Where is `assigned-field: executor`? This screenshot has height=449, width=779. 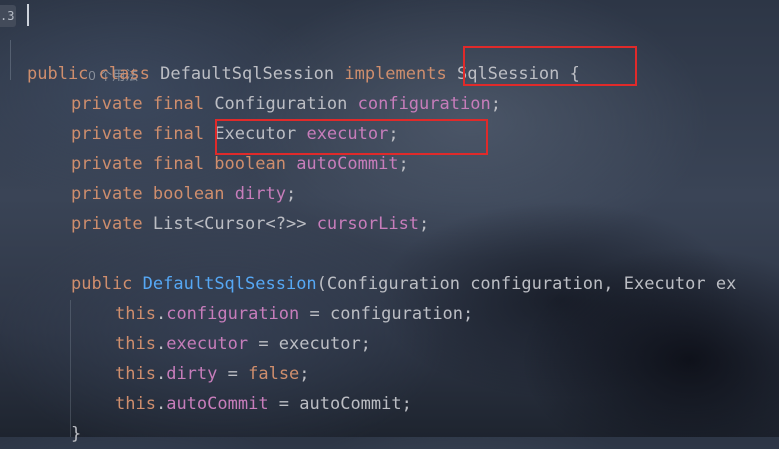
assigned-field: executor is located at coordinates (207, 344).